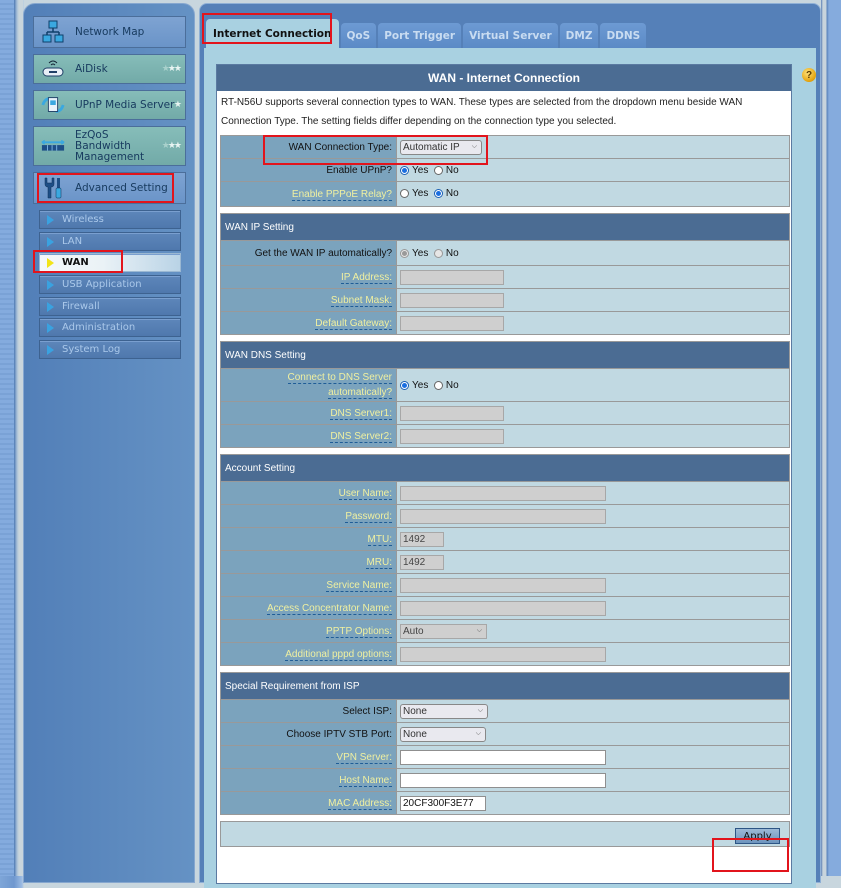  I want to click on tab-qos: QoS, so click(358, 35).